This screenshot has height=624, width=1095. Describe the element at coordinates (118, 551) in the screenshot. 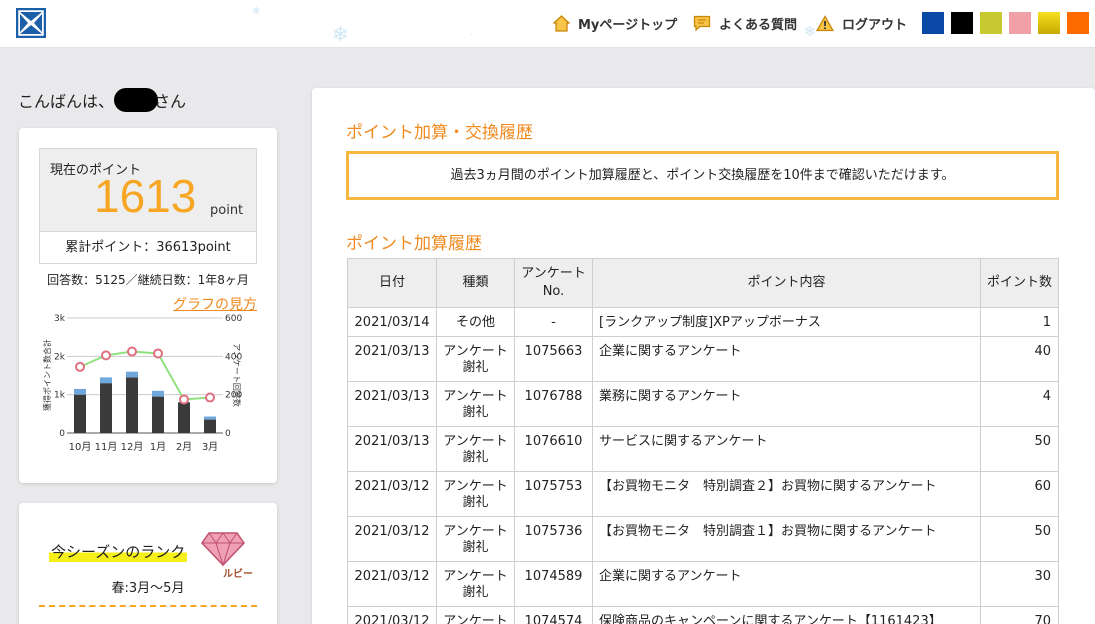

I see `rank-title: 今シーズンのランク` at that location.